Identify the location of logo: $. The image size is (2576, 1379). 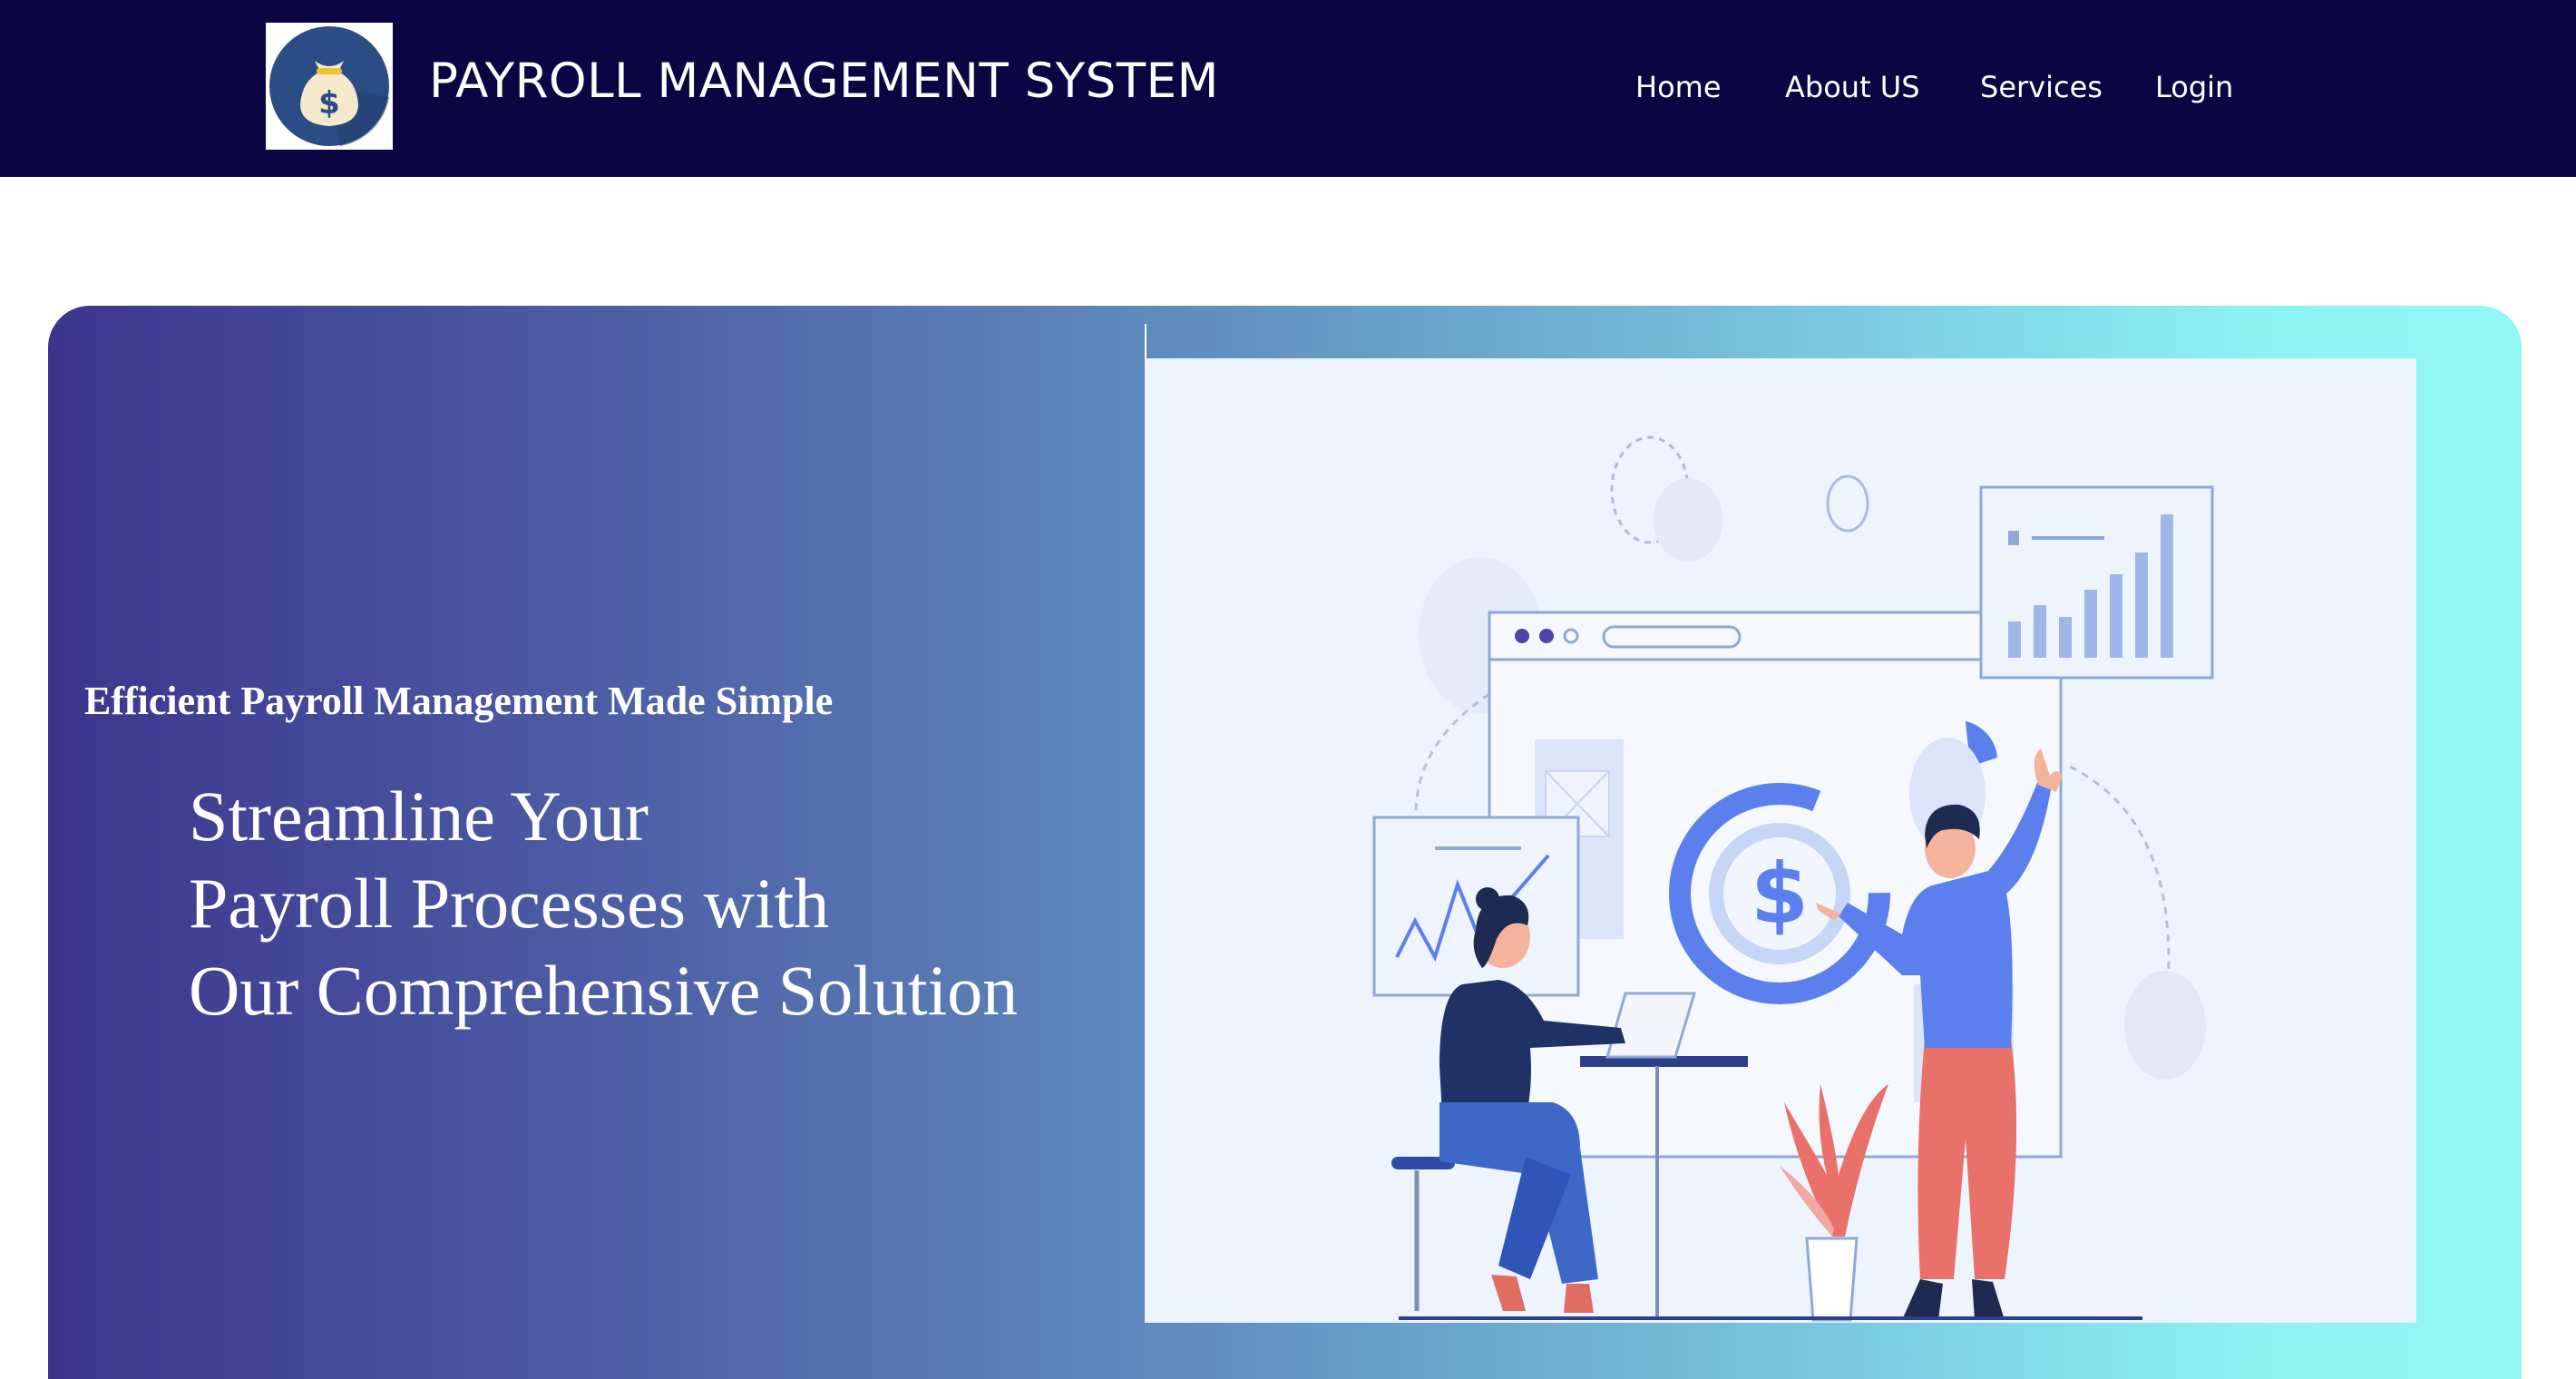
(329, 86).